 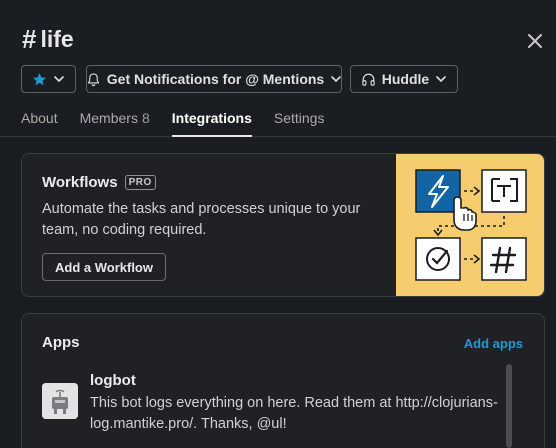 What do you see at coordinates (39, 78) in the screenshot?
I see `star-icon` at bounding box center [39, 78].